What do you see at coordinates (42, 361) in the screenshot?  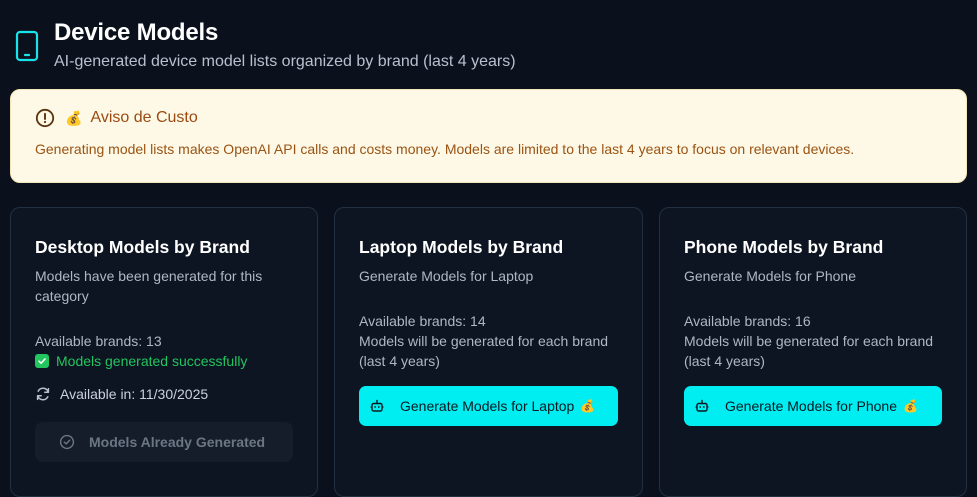 I see `check-icon` at bounding box center [42, 361].